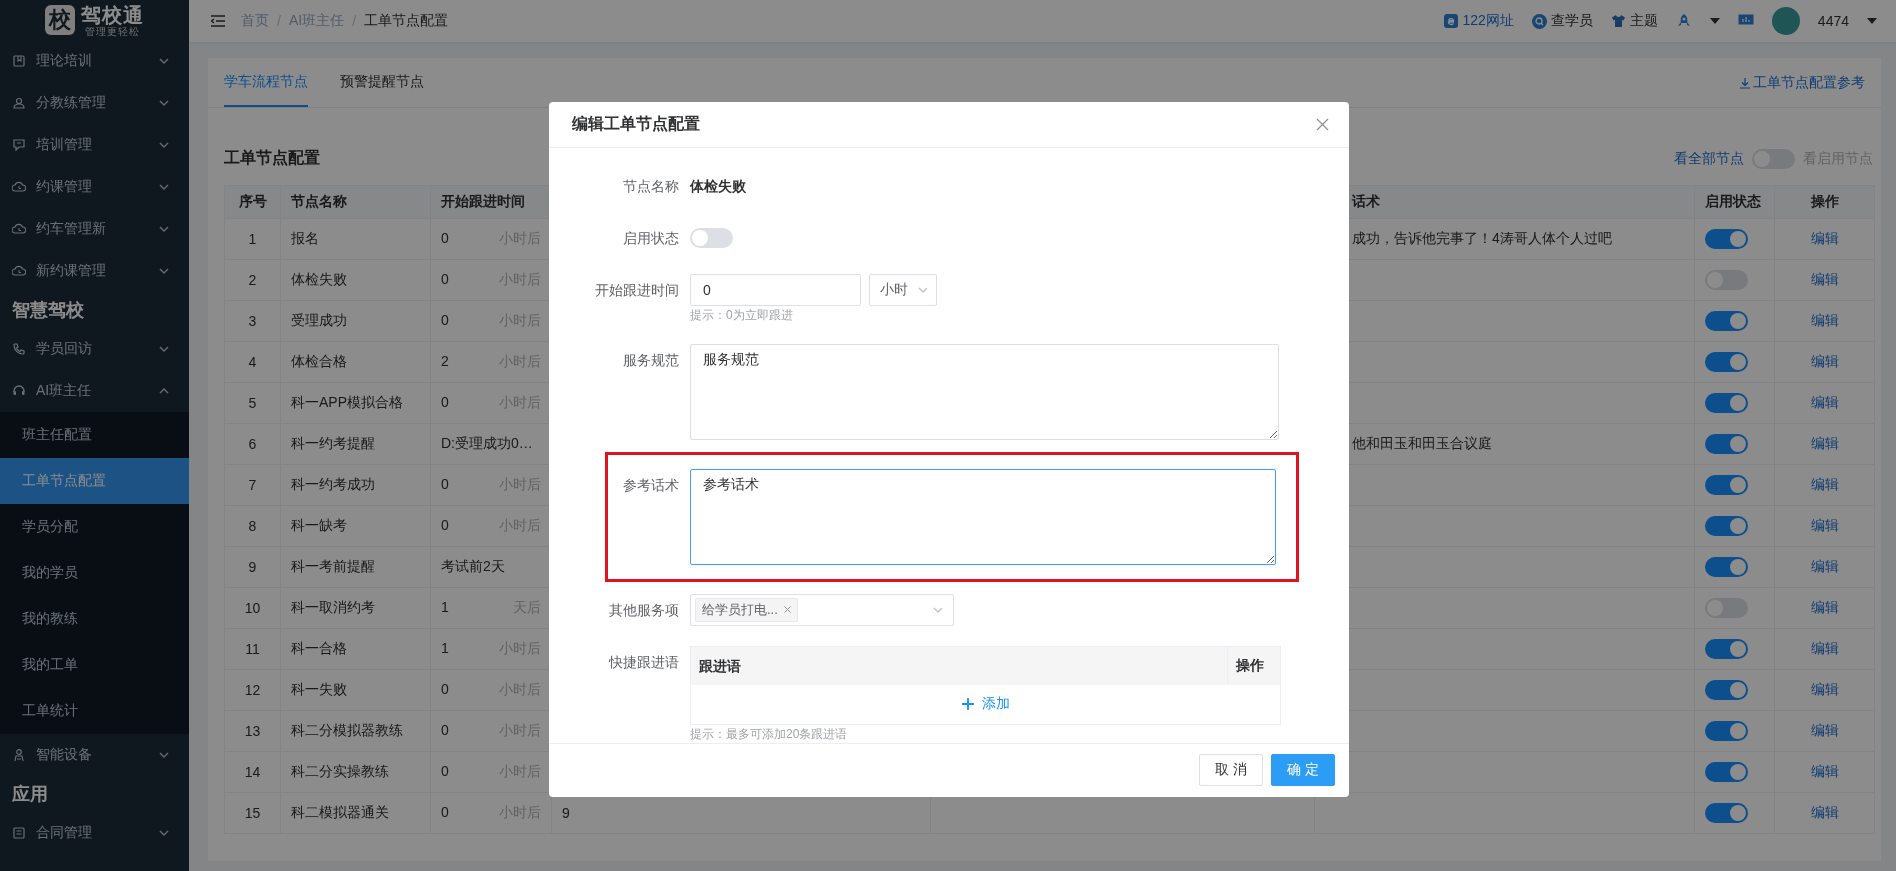  I want to click on breadcrumb-item: 首页, so click(255, 21).